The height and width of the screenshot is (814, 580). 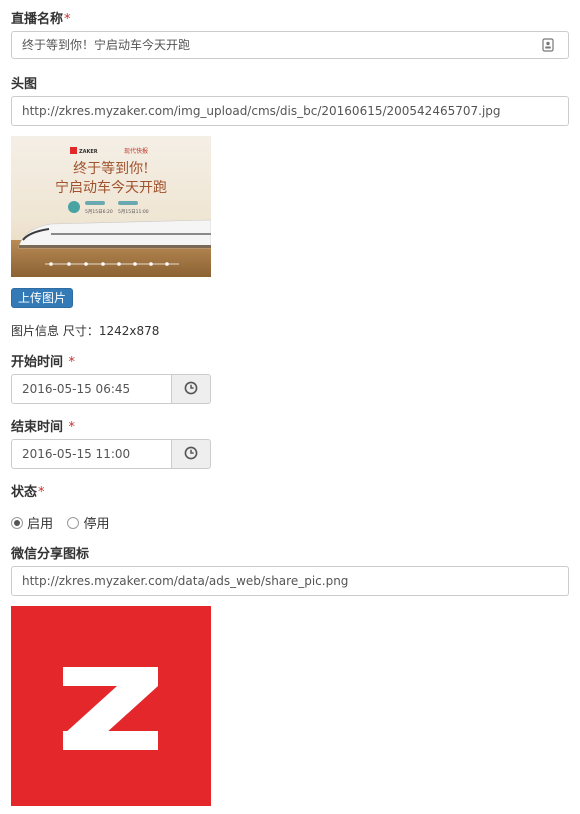 What do you see at coordinates (111, 706) in the screenshot?
I see `share-icon-preview` at bounding box center [111, 706].